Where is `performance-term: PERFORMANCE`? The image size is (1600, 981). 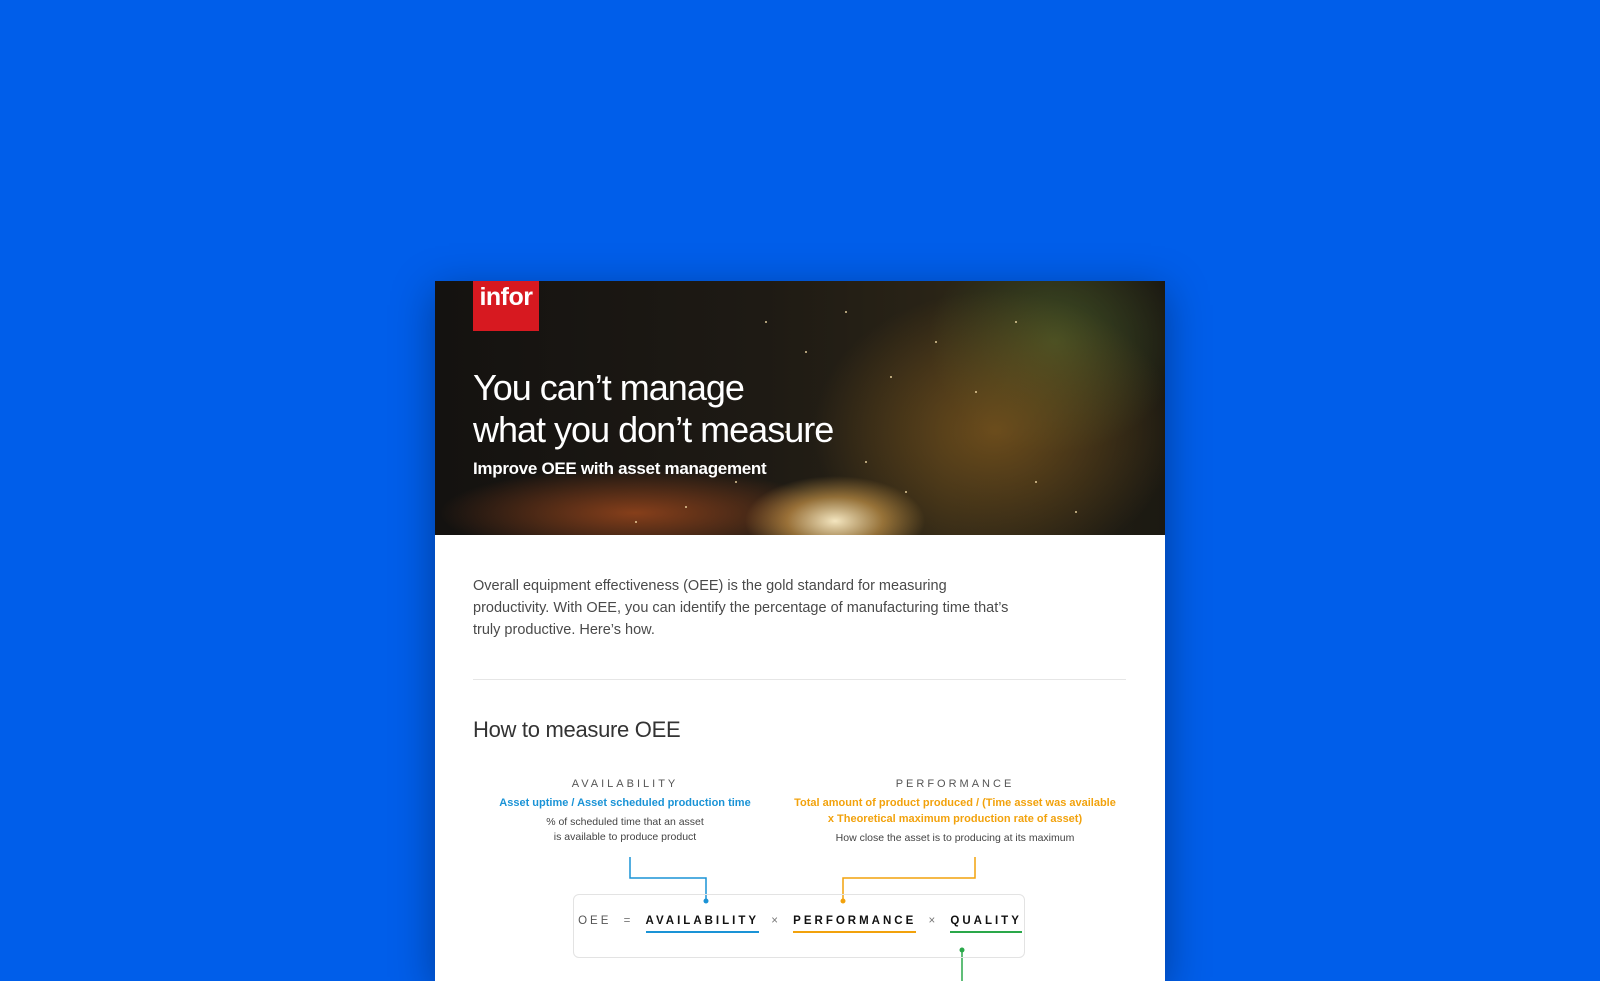 performance-term: PERFORMANCE is located at coordinates (855, 924).